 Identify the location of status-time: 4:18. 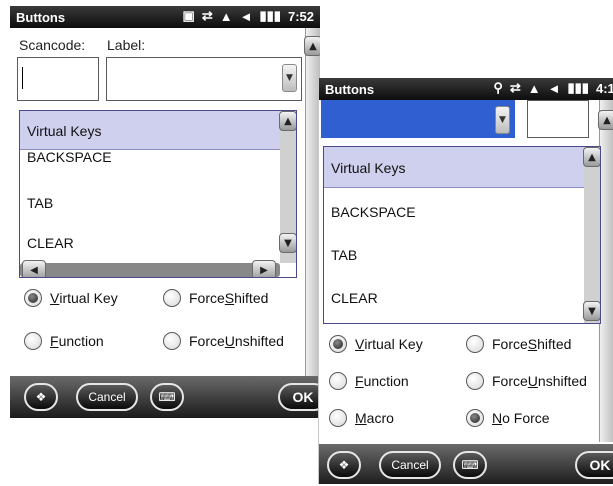
(604, 88).